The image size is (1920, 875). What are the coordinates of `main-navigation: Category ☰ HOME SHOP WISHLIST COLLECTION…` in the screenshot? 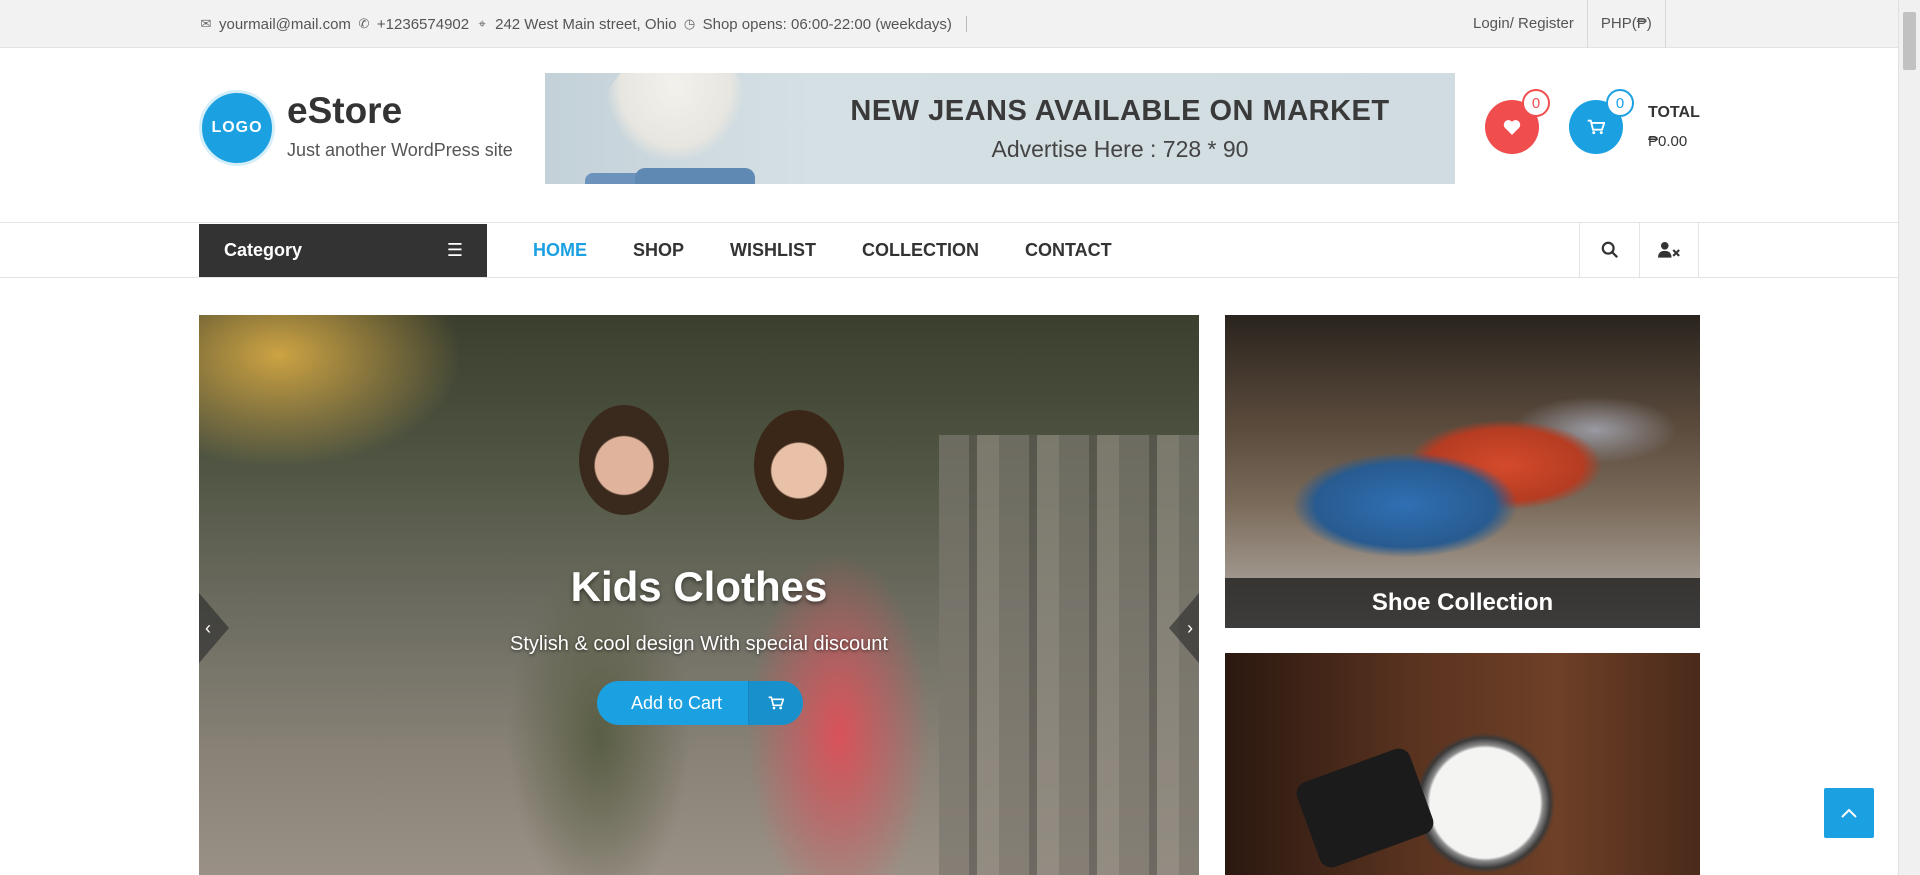 It's located at (949, 250).